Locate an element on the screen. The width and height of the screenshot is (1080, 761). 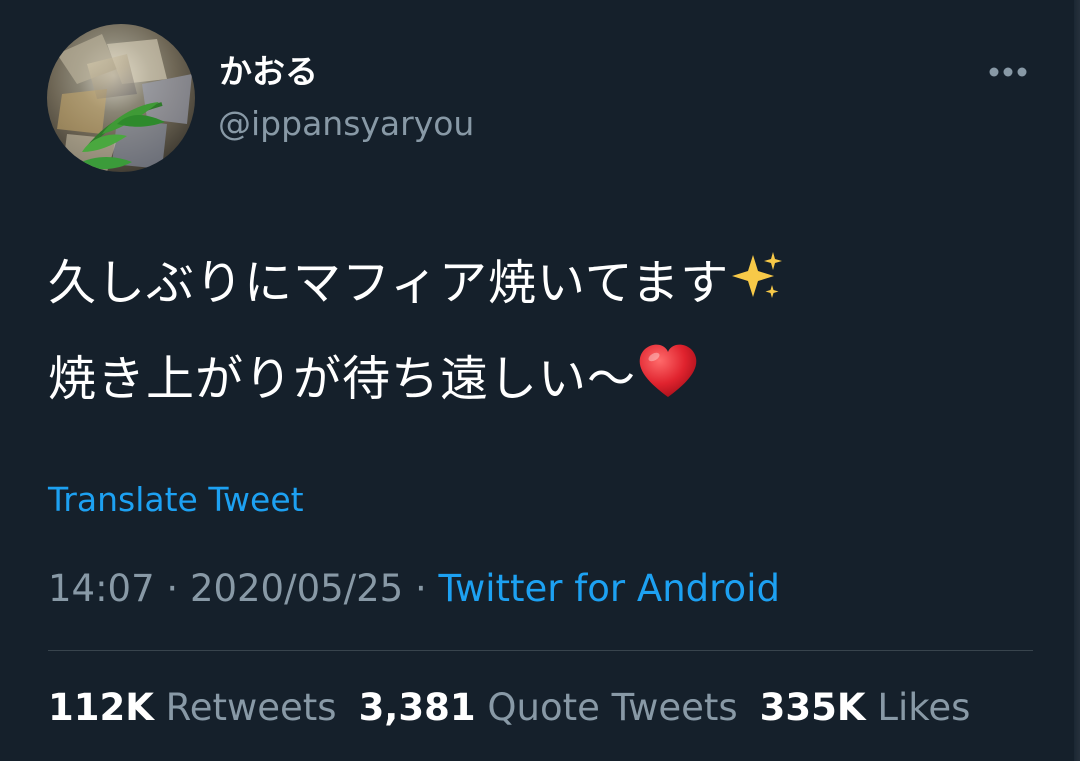
quote-tweets-stat: 3,381 Quote Tweets is located at coordinates (548, 708).